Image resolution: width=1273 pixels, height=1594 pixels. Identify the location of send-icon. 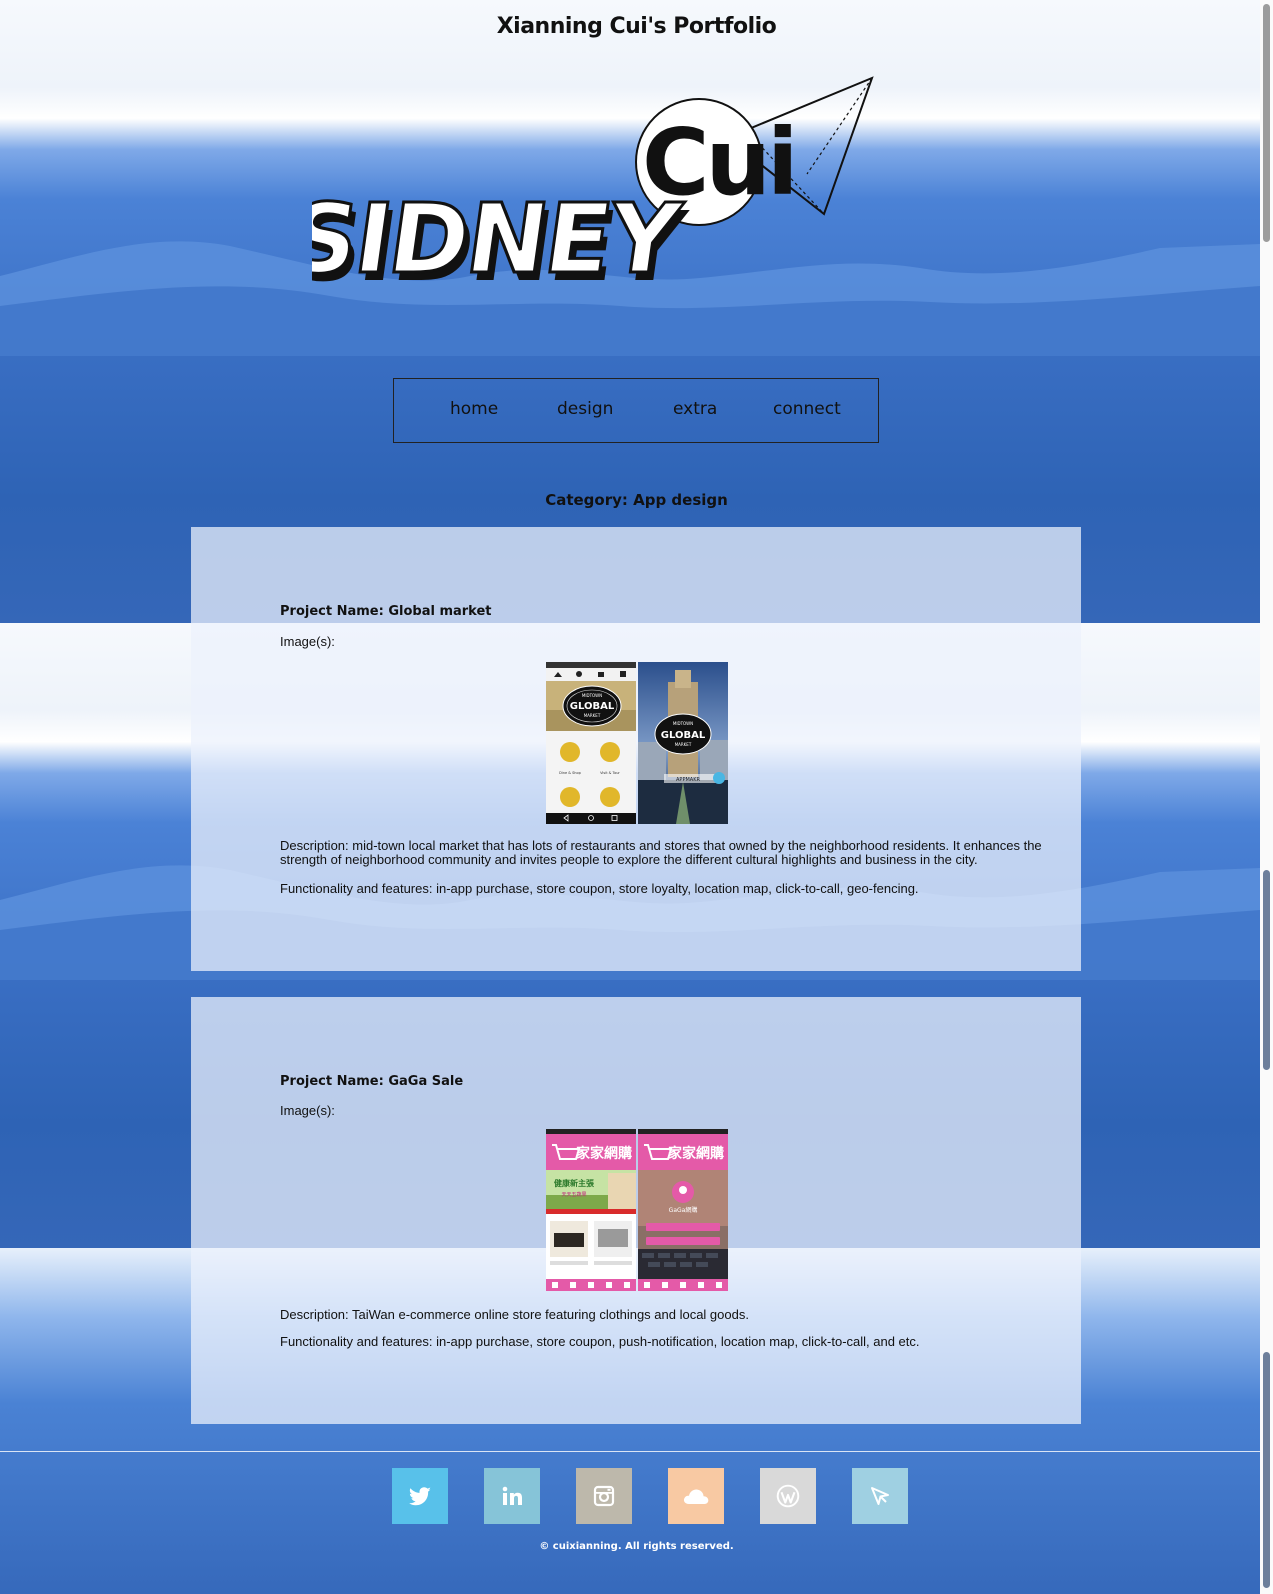
(880, 1496).